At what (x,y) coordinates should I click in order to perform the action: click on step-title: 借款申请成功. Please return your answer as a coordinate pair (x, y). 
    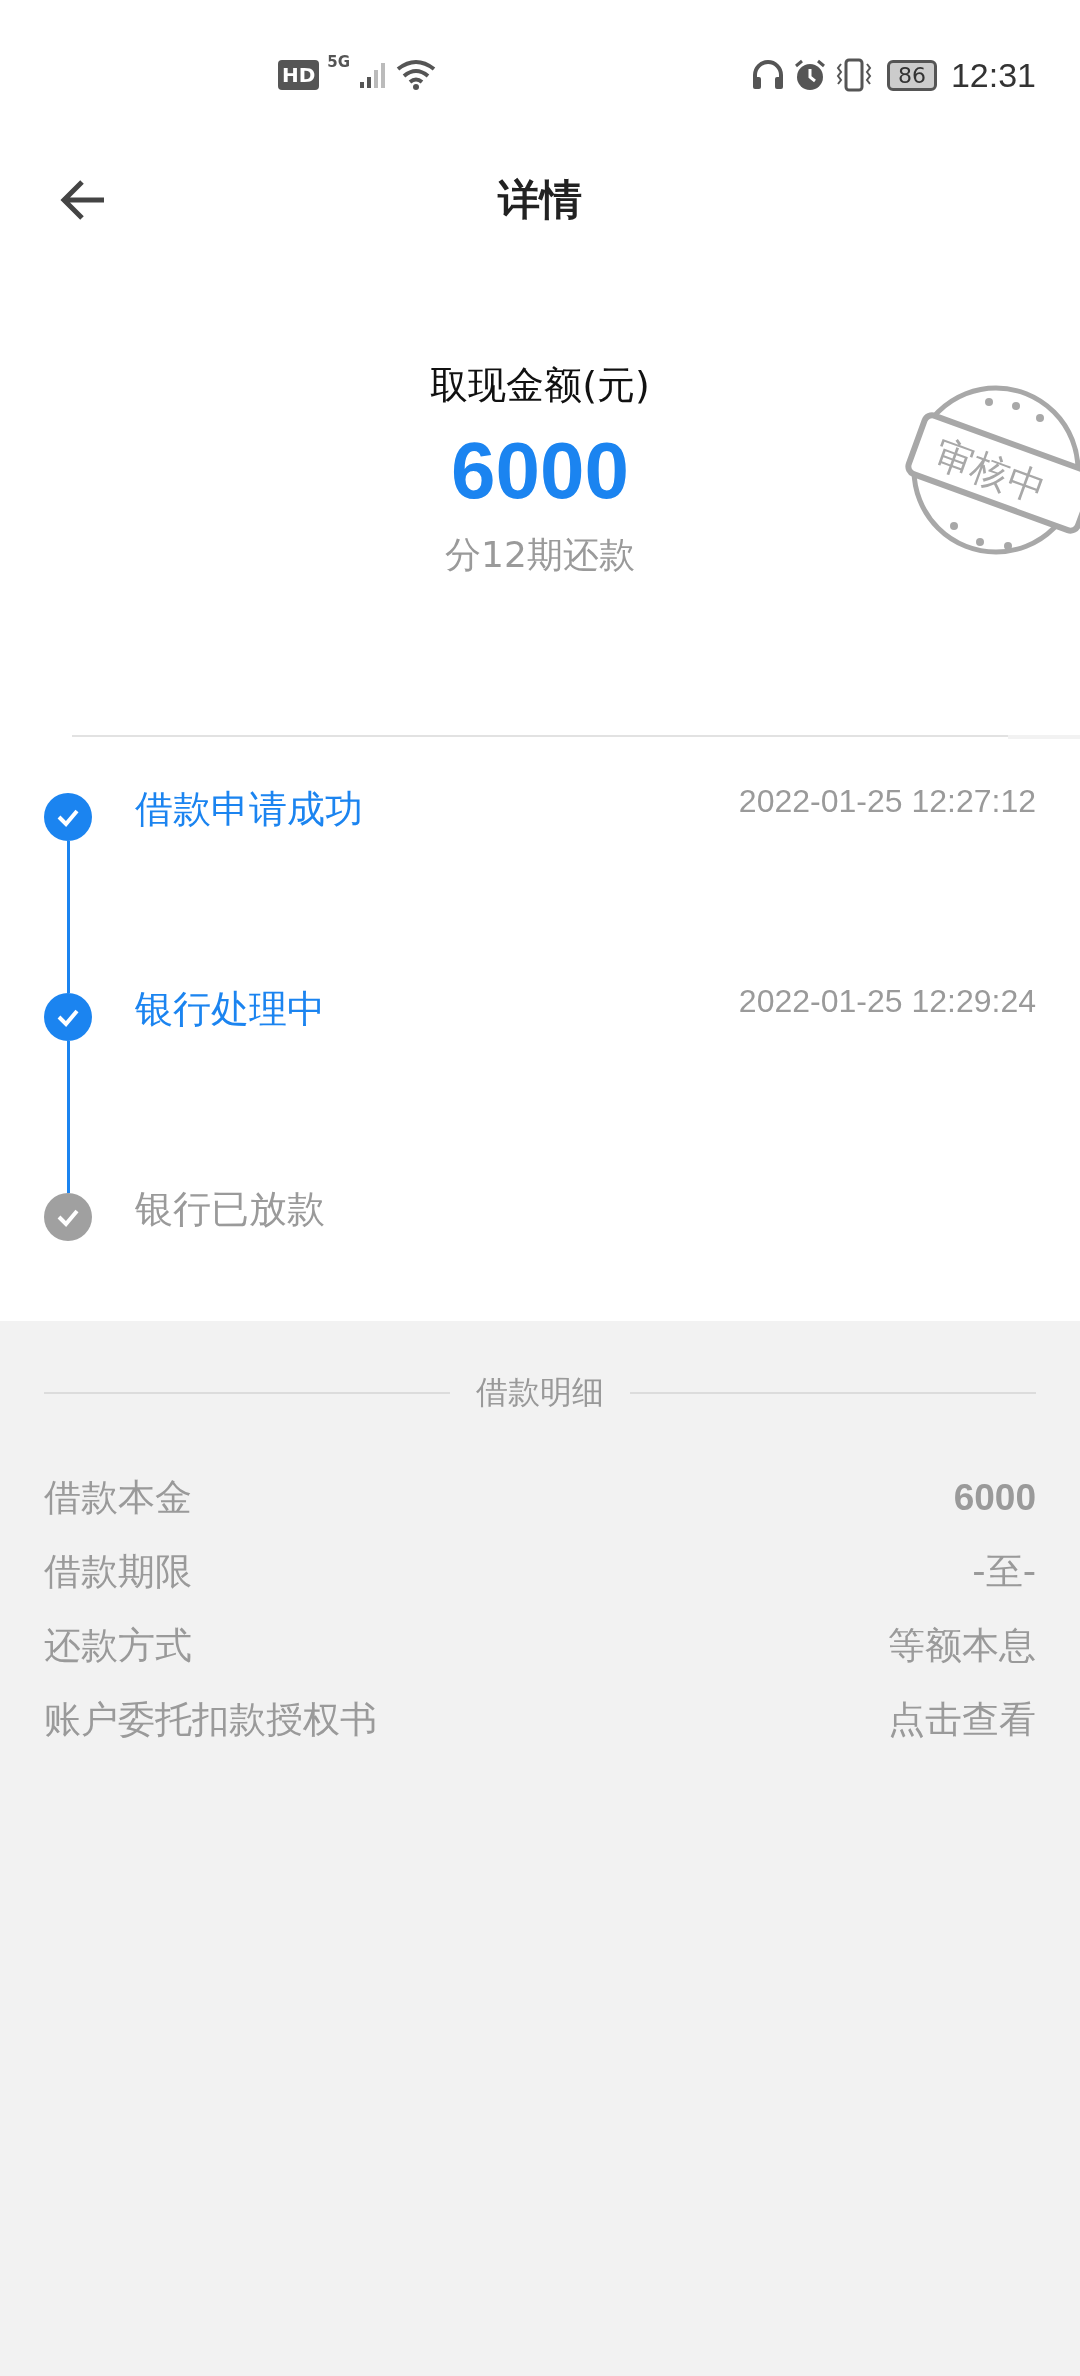
    Looking at the image, I should click on (249, 809).